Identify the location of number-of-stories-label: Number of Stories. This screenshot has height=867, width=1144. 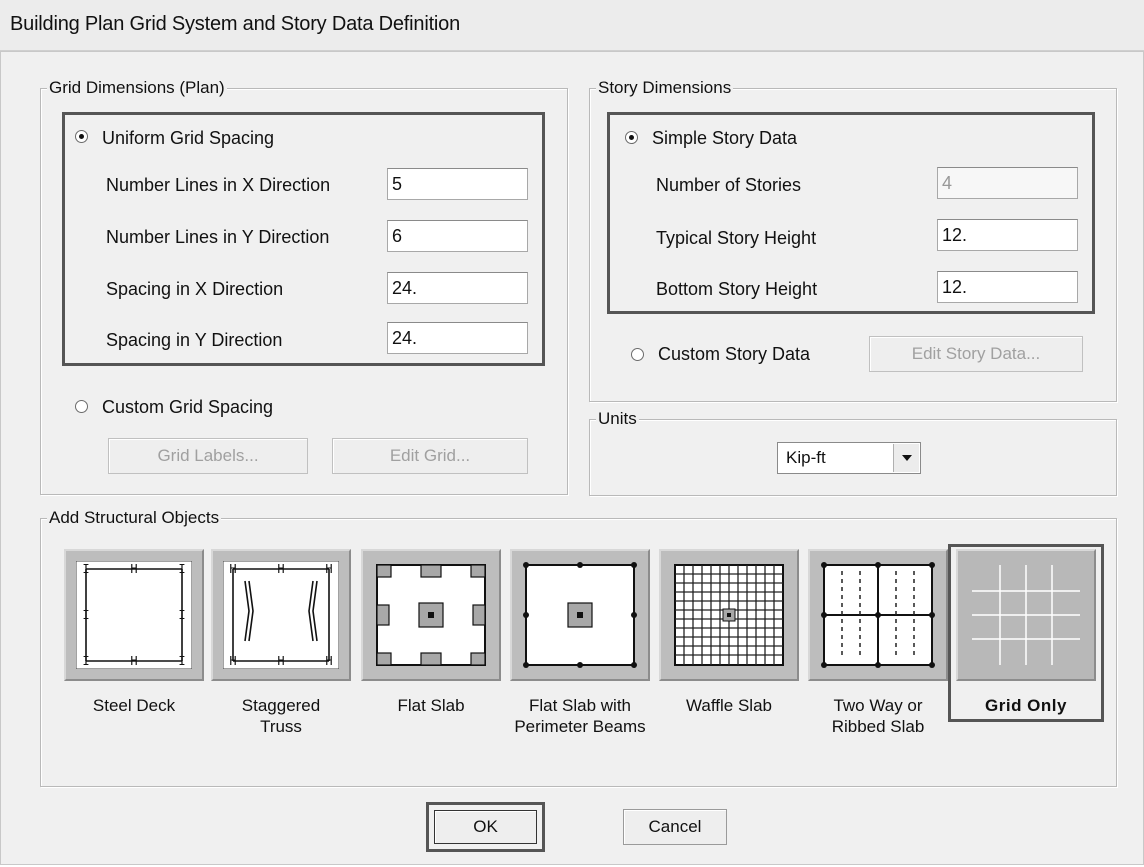
(729, 185).